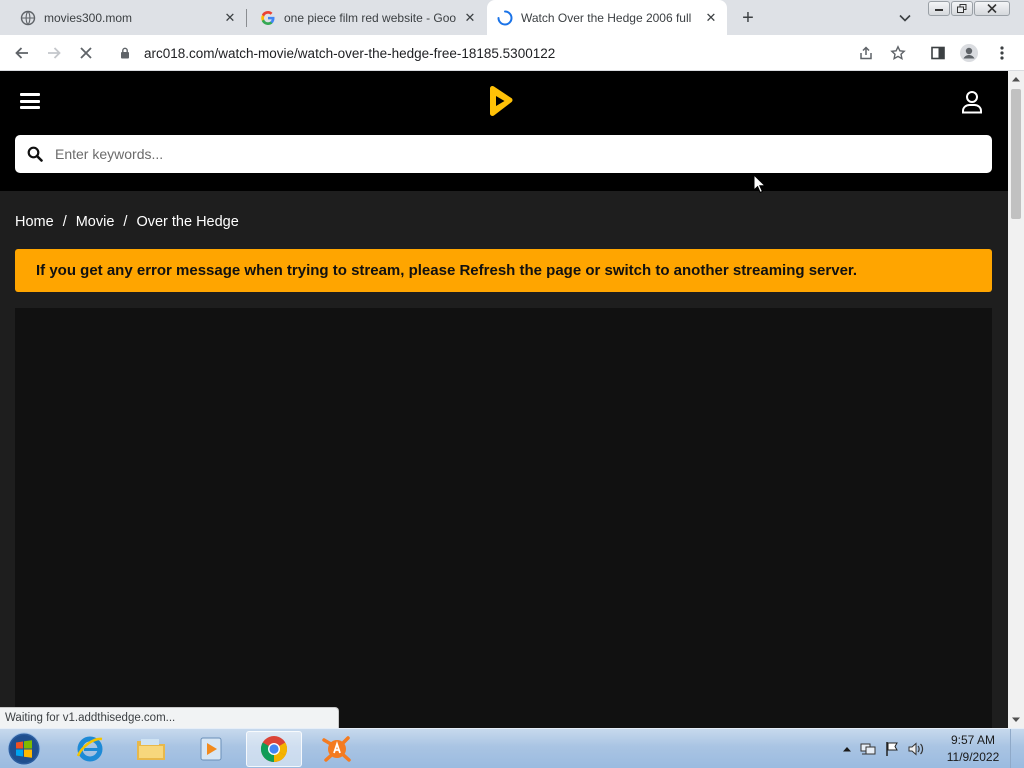 Image resolution: width=1024 pixels, height=768 pixels. I want to click on share-icon, so click(866, 53).